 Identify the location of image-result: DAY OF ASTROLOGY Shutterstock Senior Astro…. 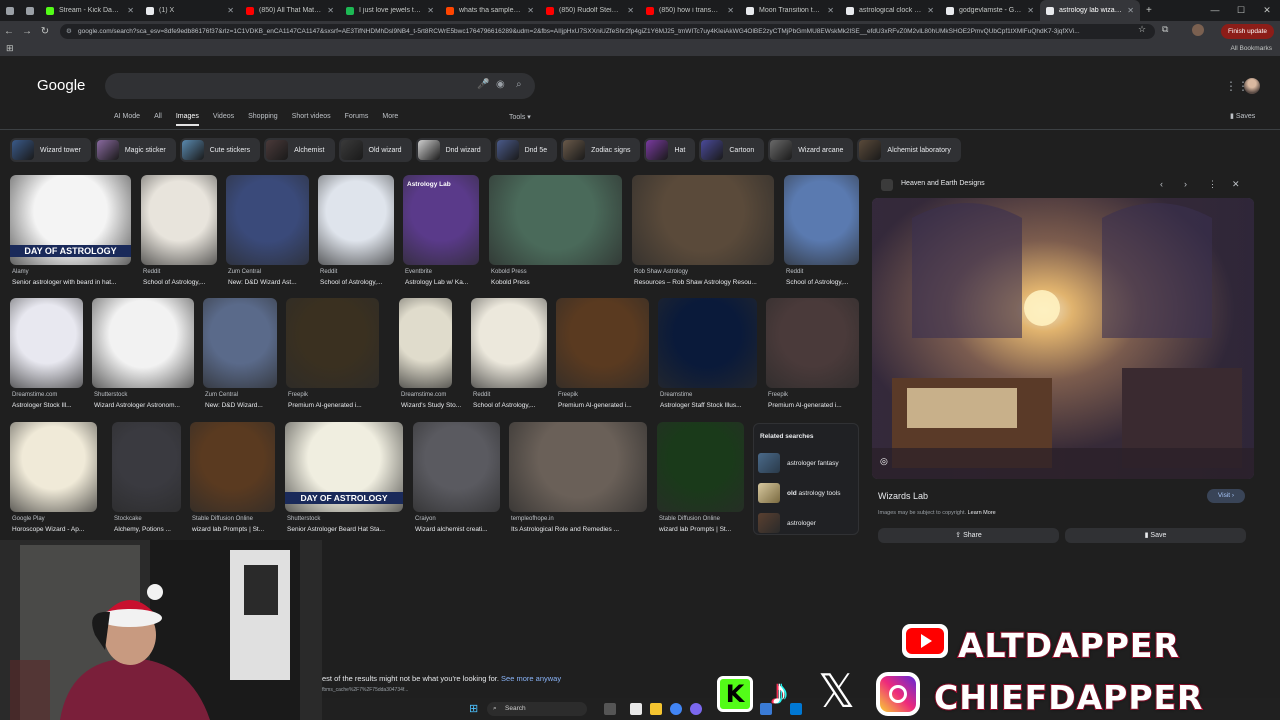
(344, 479).